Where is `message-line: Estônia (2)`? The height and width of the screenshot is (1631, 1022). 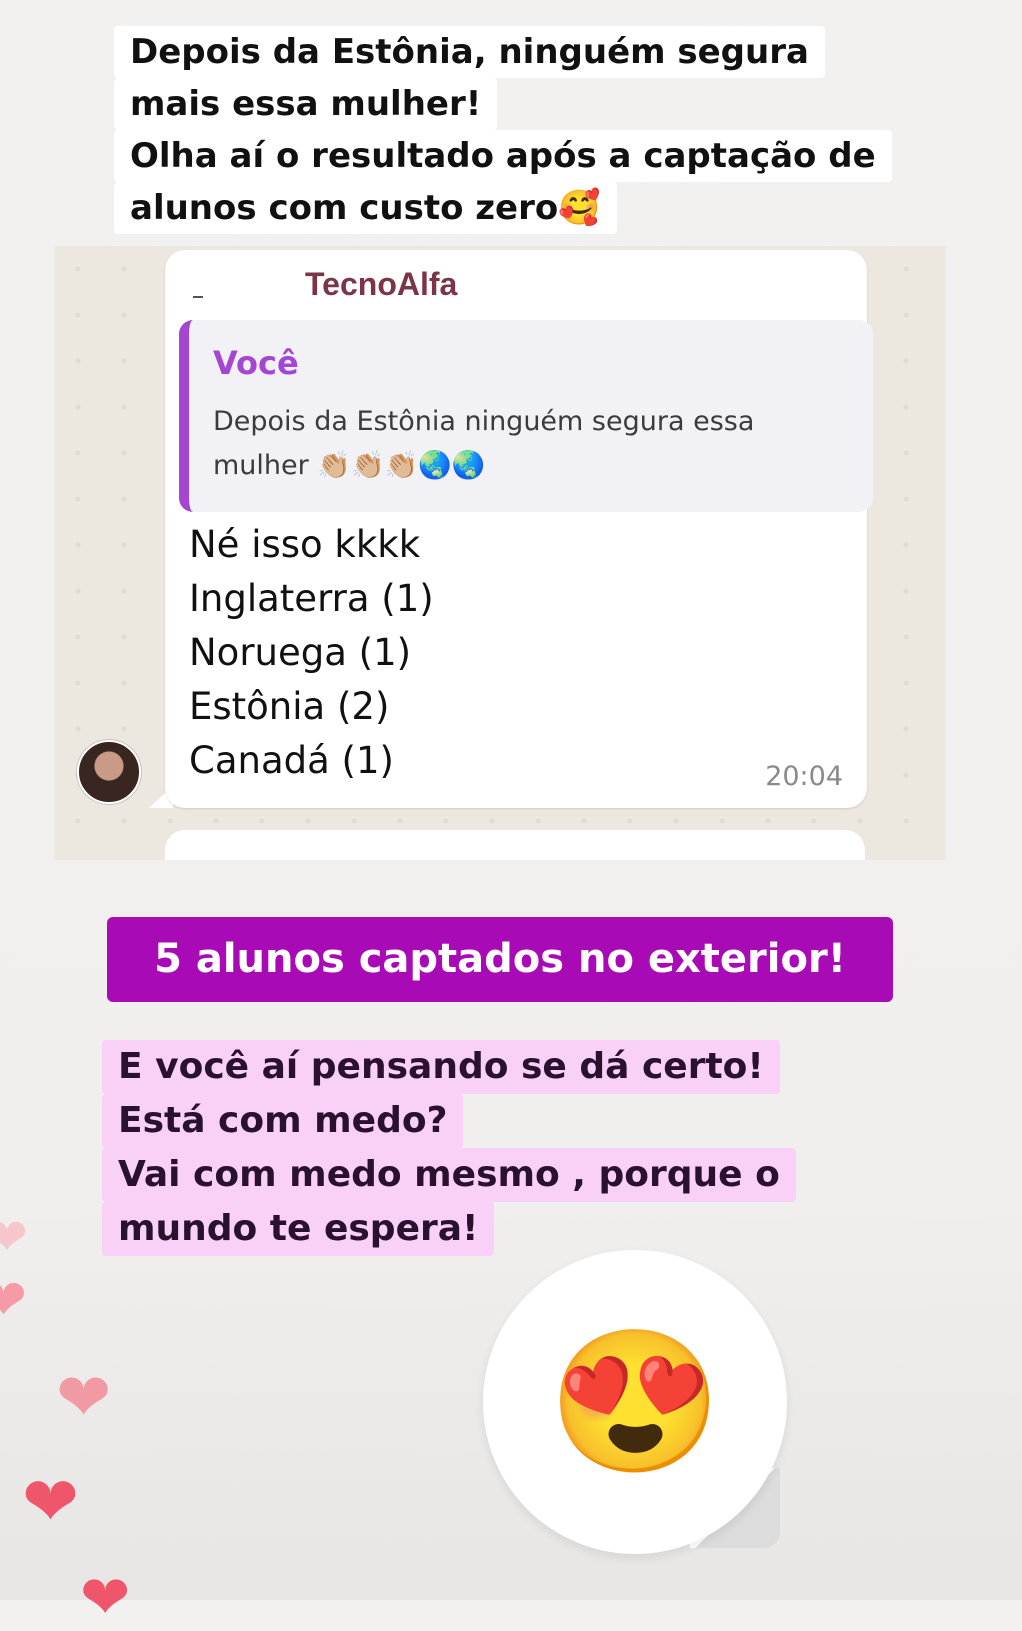
message-line: Estônia (2) is located at coordinates (289, 706).